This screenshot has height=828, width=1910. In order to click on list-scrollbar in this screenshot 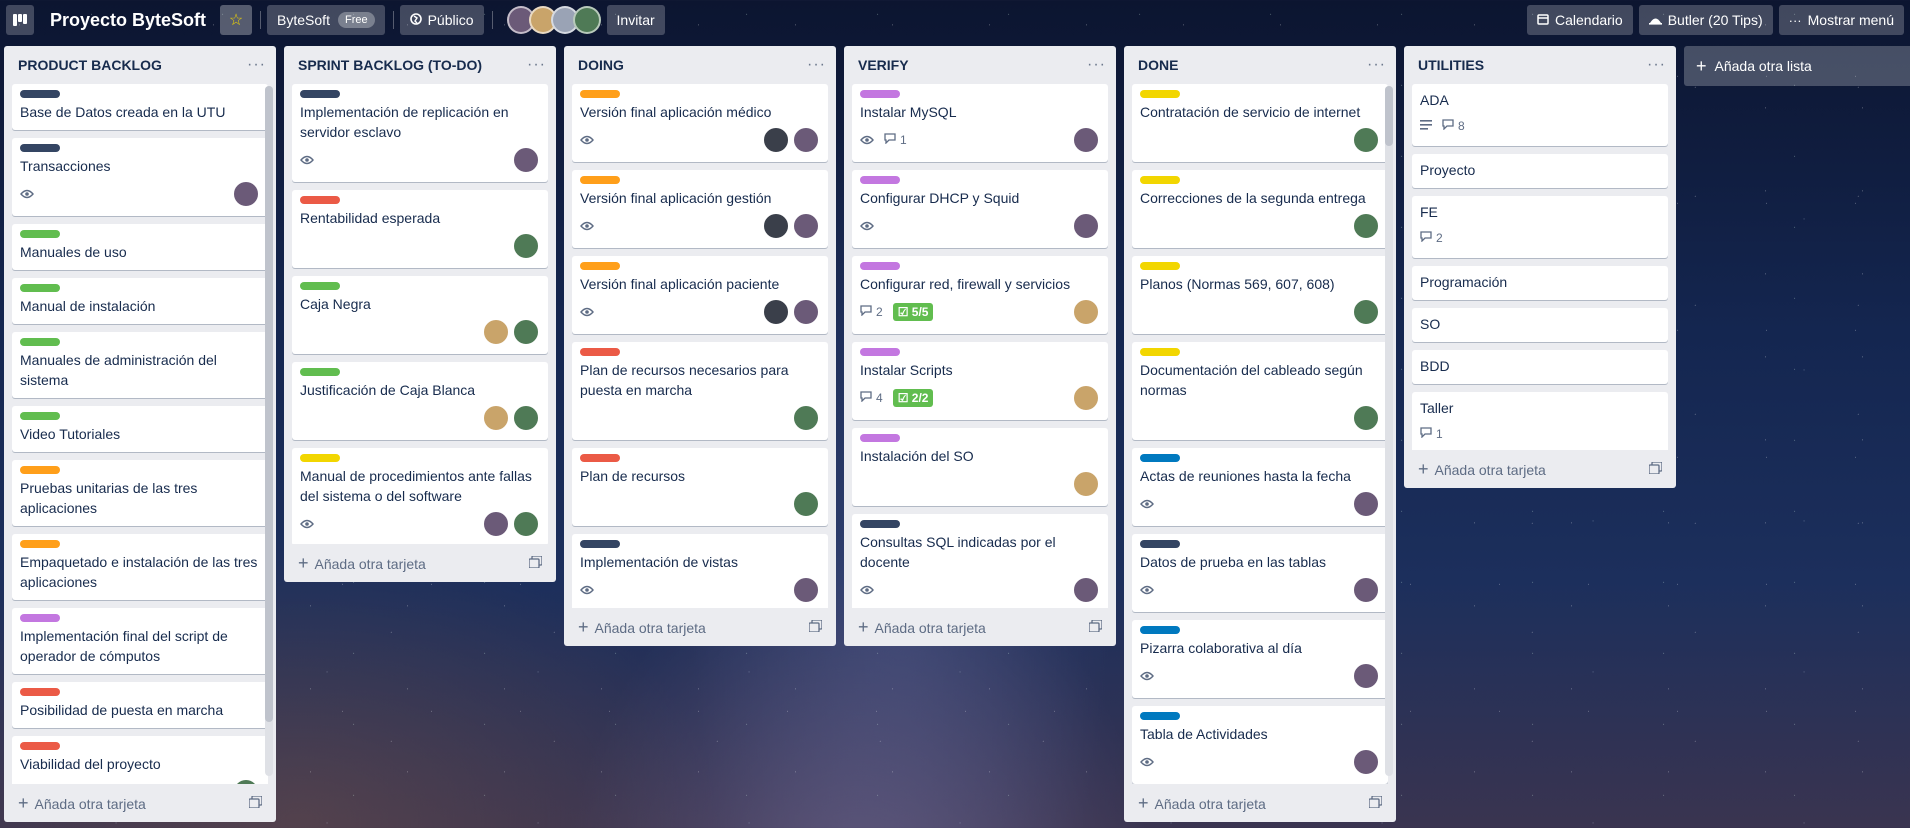, I will do `click(269, 431)`.